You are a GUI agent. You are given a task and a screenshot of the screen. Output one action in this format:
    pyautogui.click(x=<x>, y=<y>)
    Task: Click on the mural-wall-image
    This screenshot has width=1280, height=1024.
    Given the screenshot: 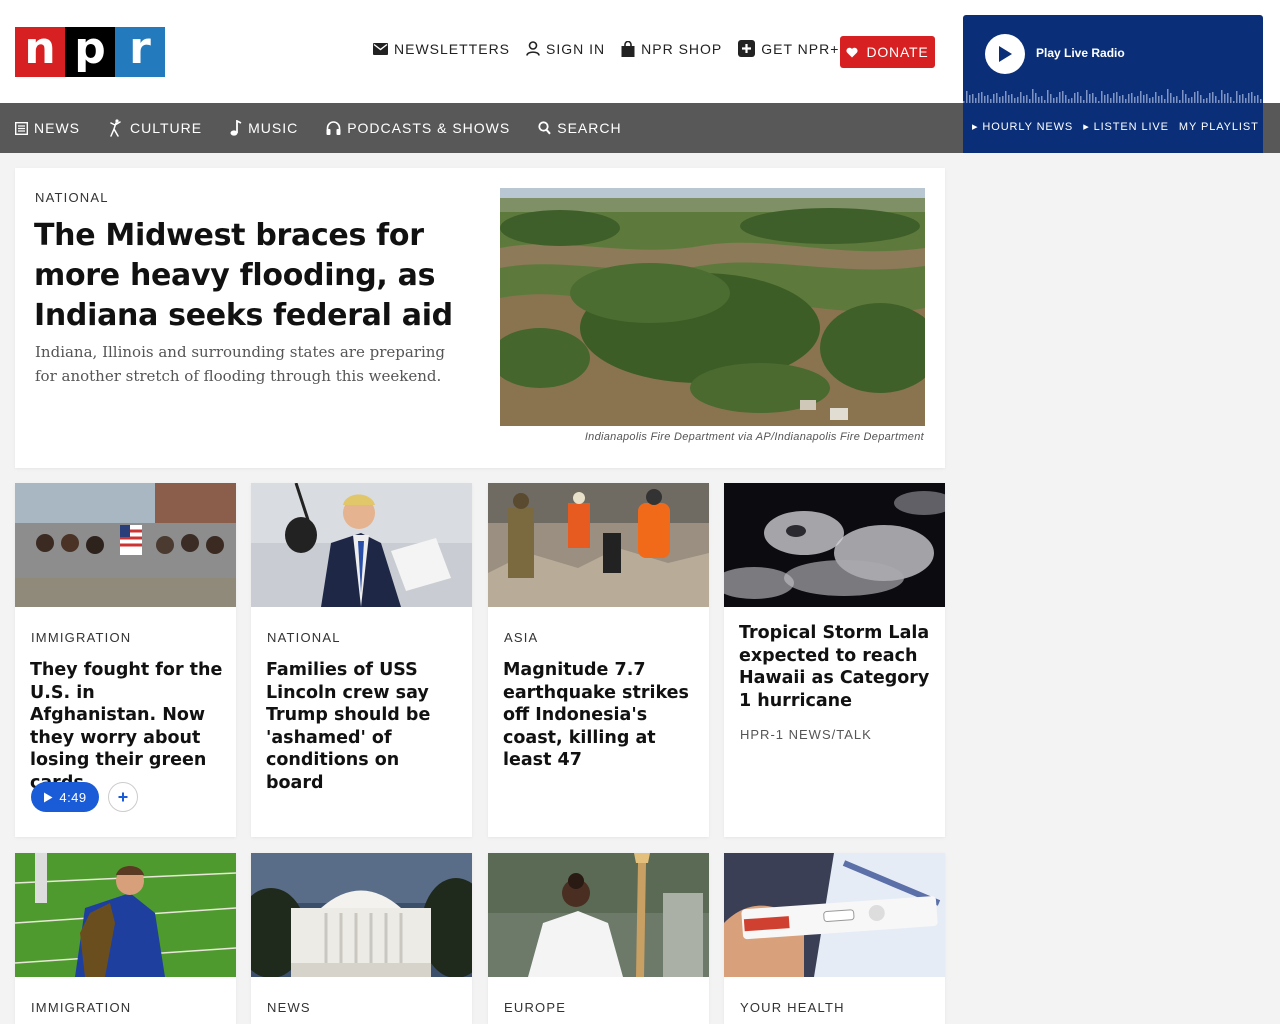 What is the action you would take?
    pyautogui.click(x=125, y=545)
    